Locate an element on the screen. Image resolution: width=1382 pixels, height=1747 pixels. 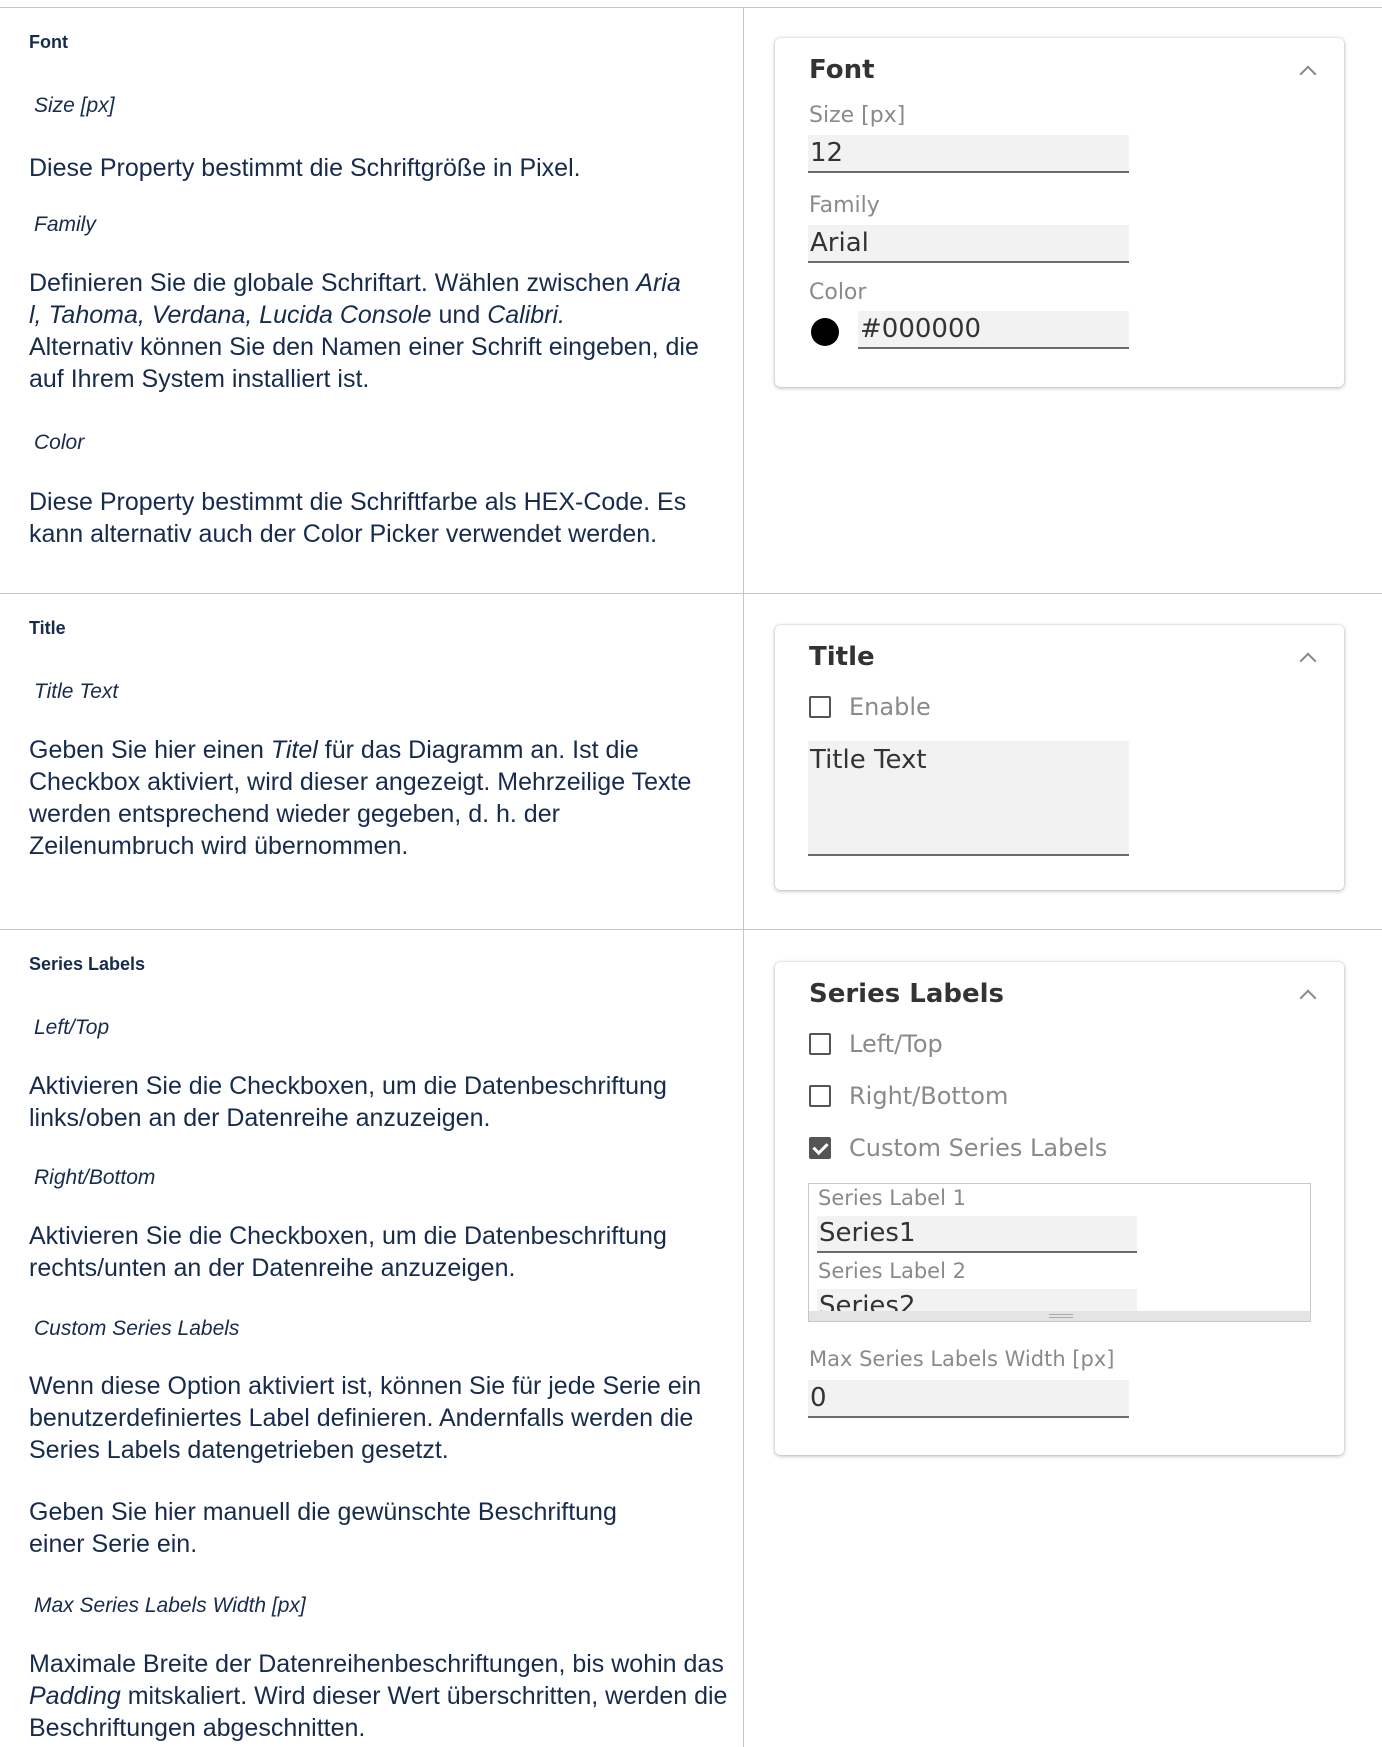
table-column-divider is located at coordinates (743, 877).